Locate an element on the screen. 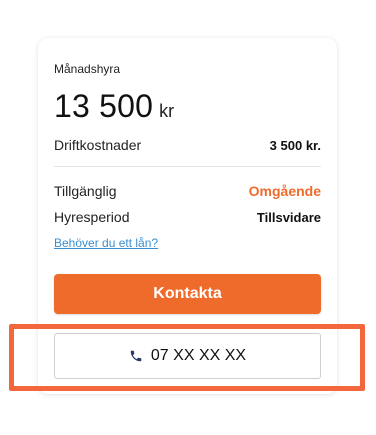 The height and width of the screenshot is (435, 376). rental-period-label: Hyresperiod is located at coordinates (92, 217).